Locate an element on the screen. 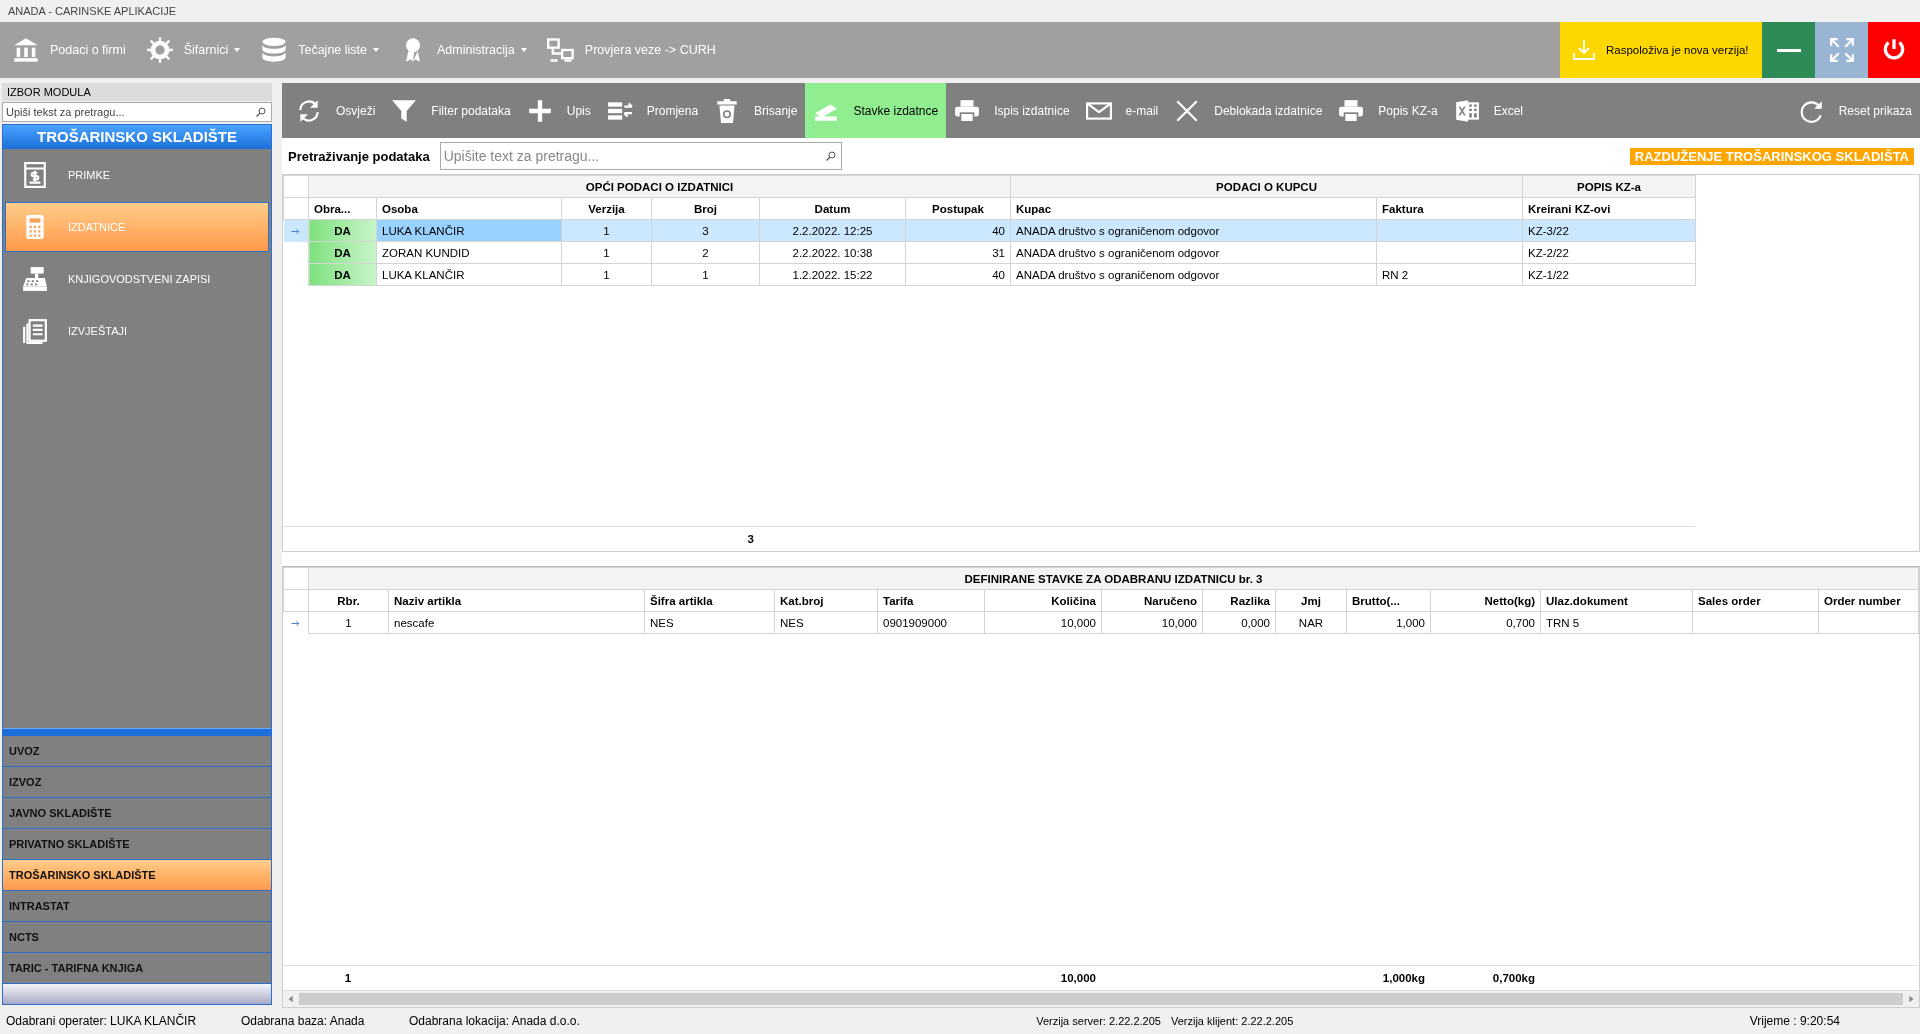  table-cell: 2.2.2022. 12:25 is located at coordinates (832, 230).